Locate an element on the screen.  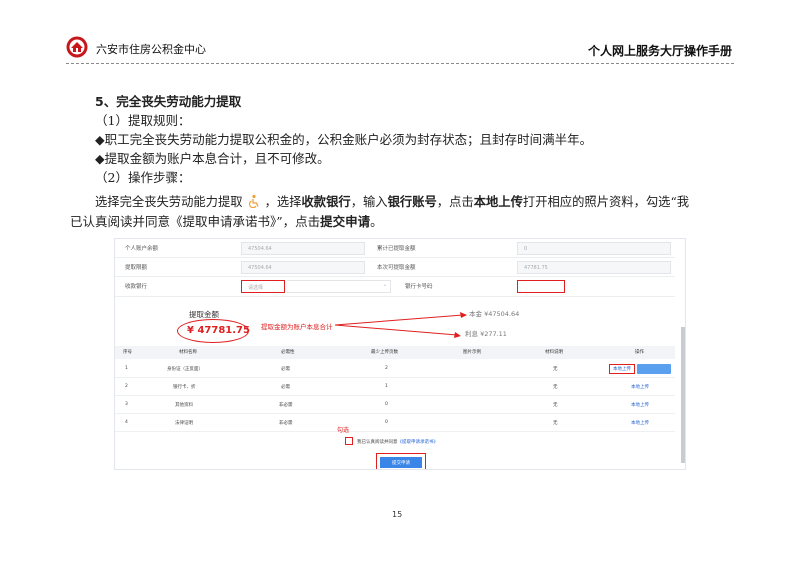
scrollbar is located at coordinates (683, 395).